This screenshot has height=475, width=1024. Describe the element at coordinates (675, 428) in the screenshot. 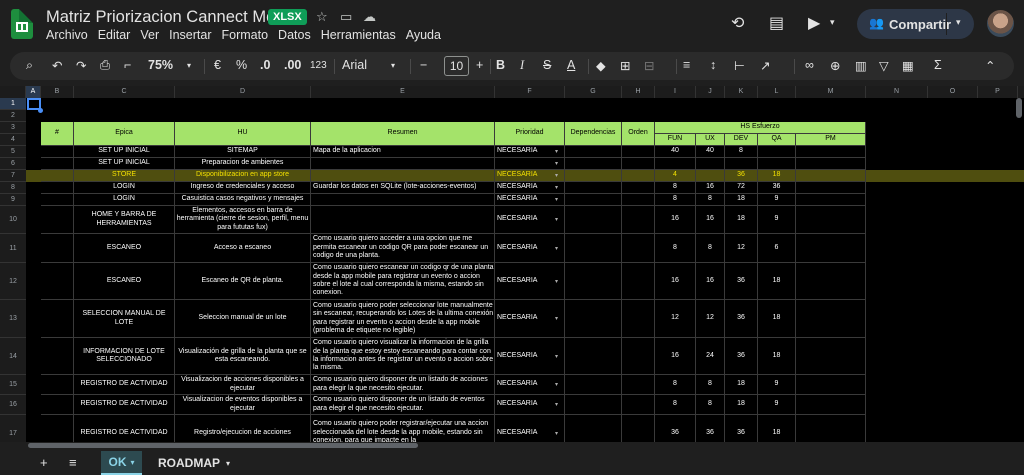

I see `cell-fun: 36` at that location.